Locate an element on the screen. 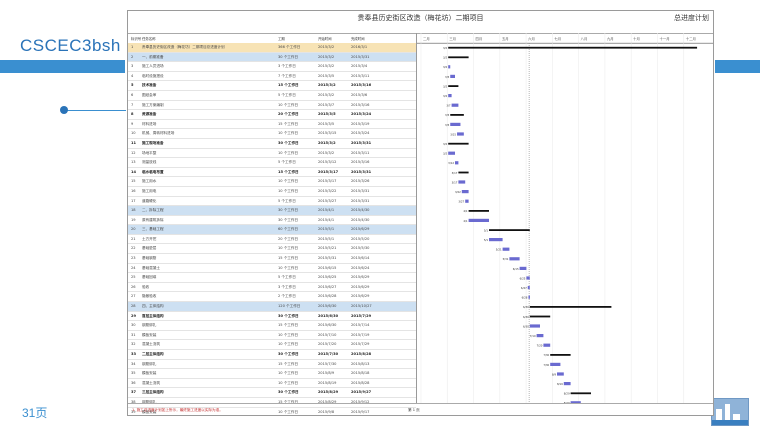  table-row: 13 测量放线 5 个工作日 2015/3/12 2015/3/16 is located at coordinates (272, 163).